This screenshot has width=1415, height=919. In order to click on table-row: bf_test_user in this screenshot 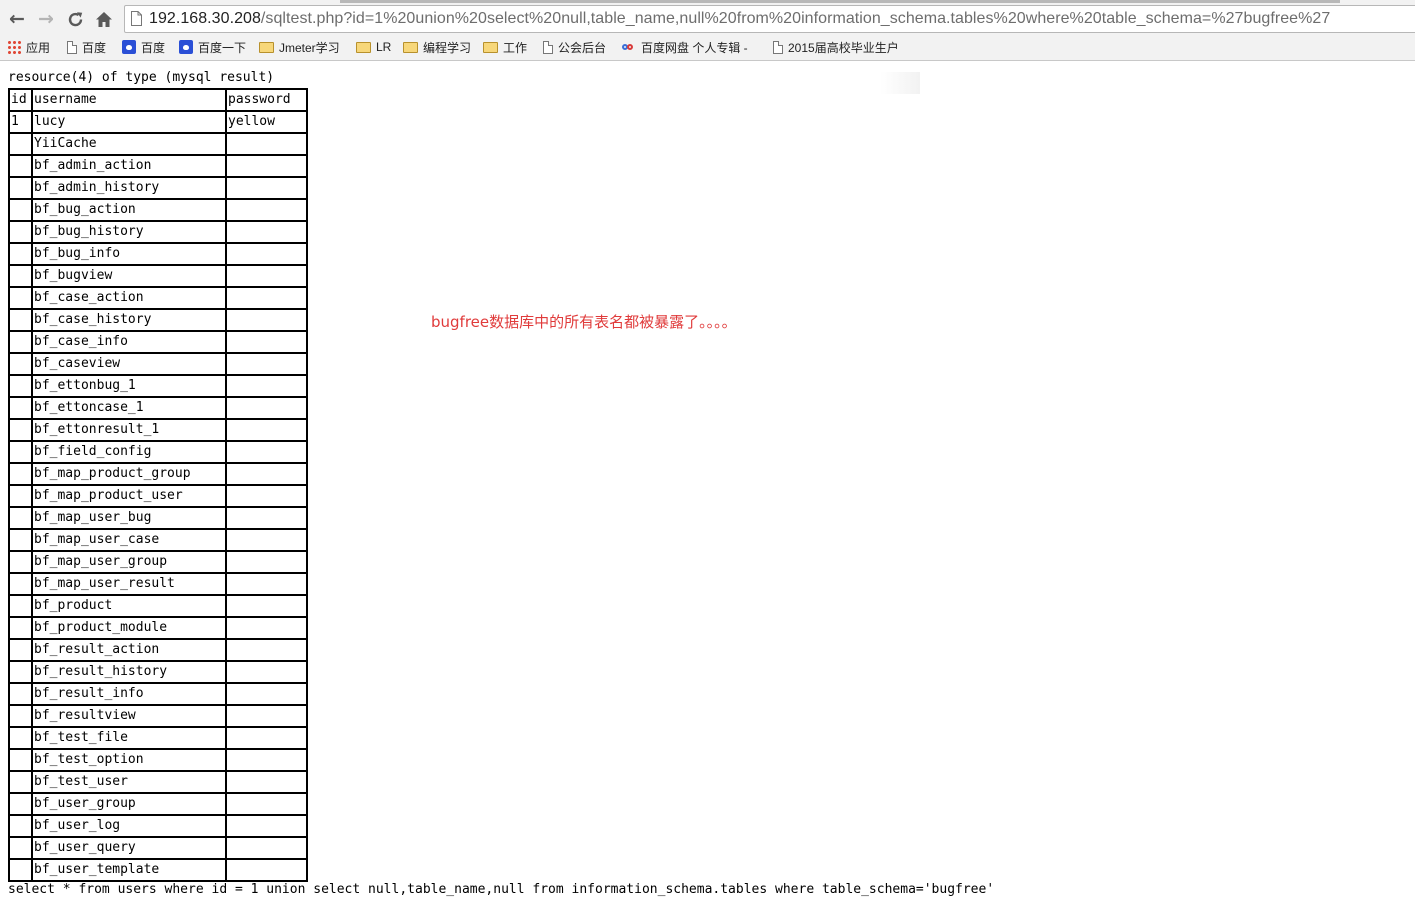, I will do `click(158, 782)`.